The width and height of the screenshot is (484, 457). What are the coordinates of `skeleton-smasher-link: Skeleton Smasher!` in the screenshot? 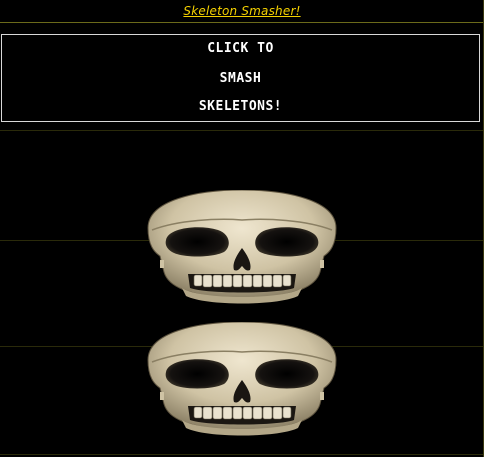 It's located at (242, 11).